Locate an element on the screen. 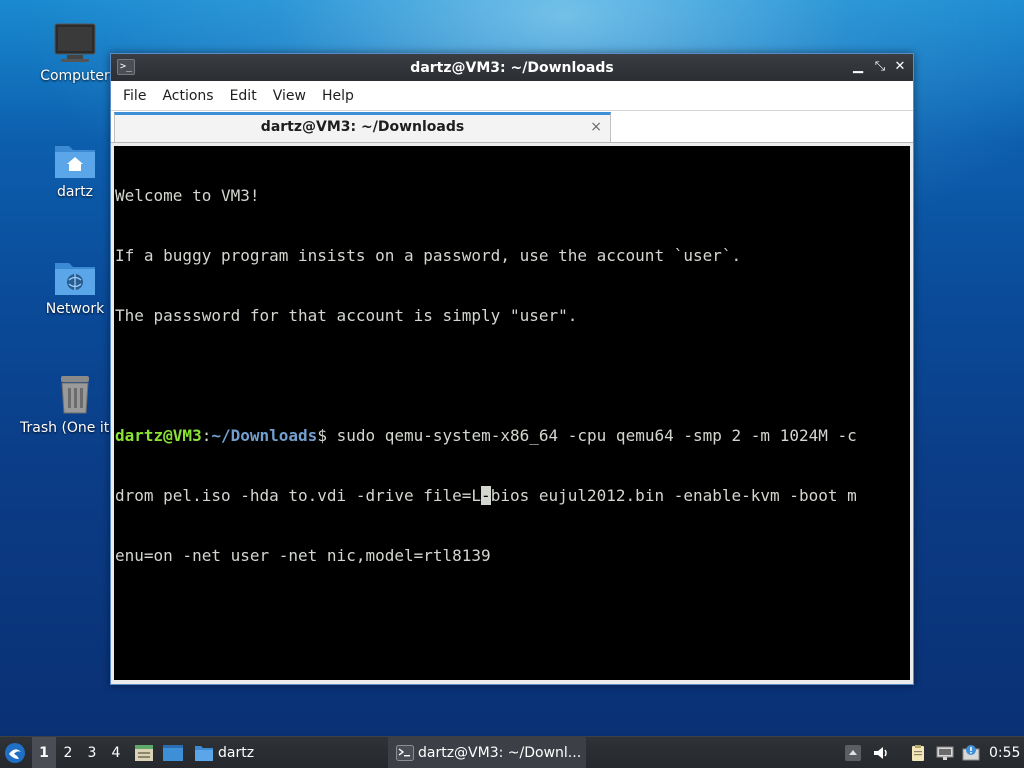  trash-icon is located at coordinates (75, 395).